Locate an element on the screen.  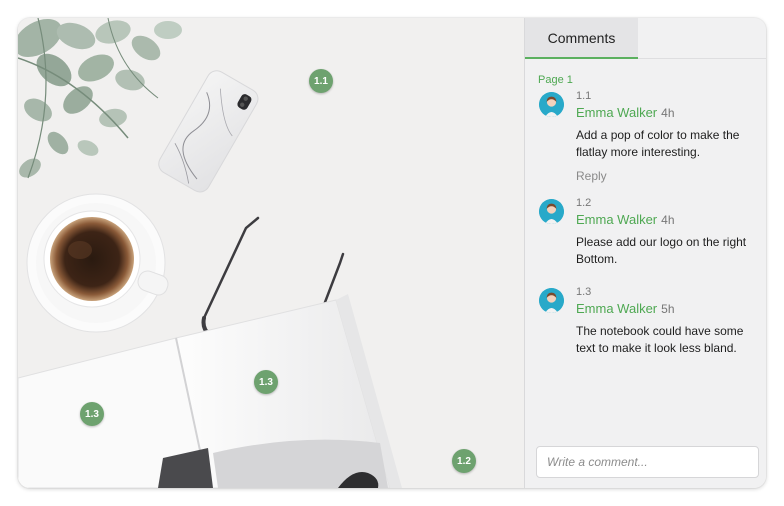
tab-comments: Comments is located at coordinates (581, 38).